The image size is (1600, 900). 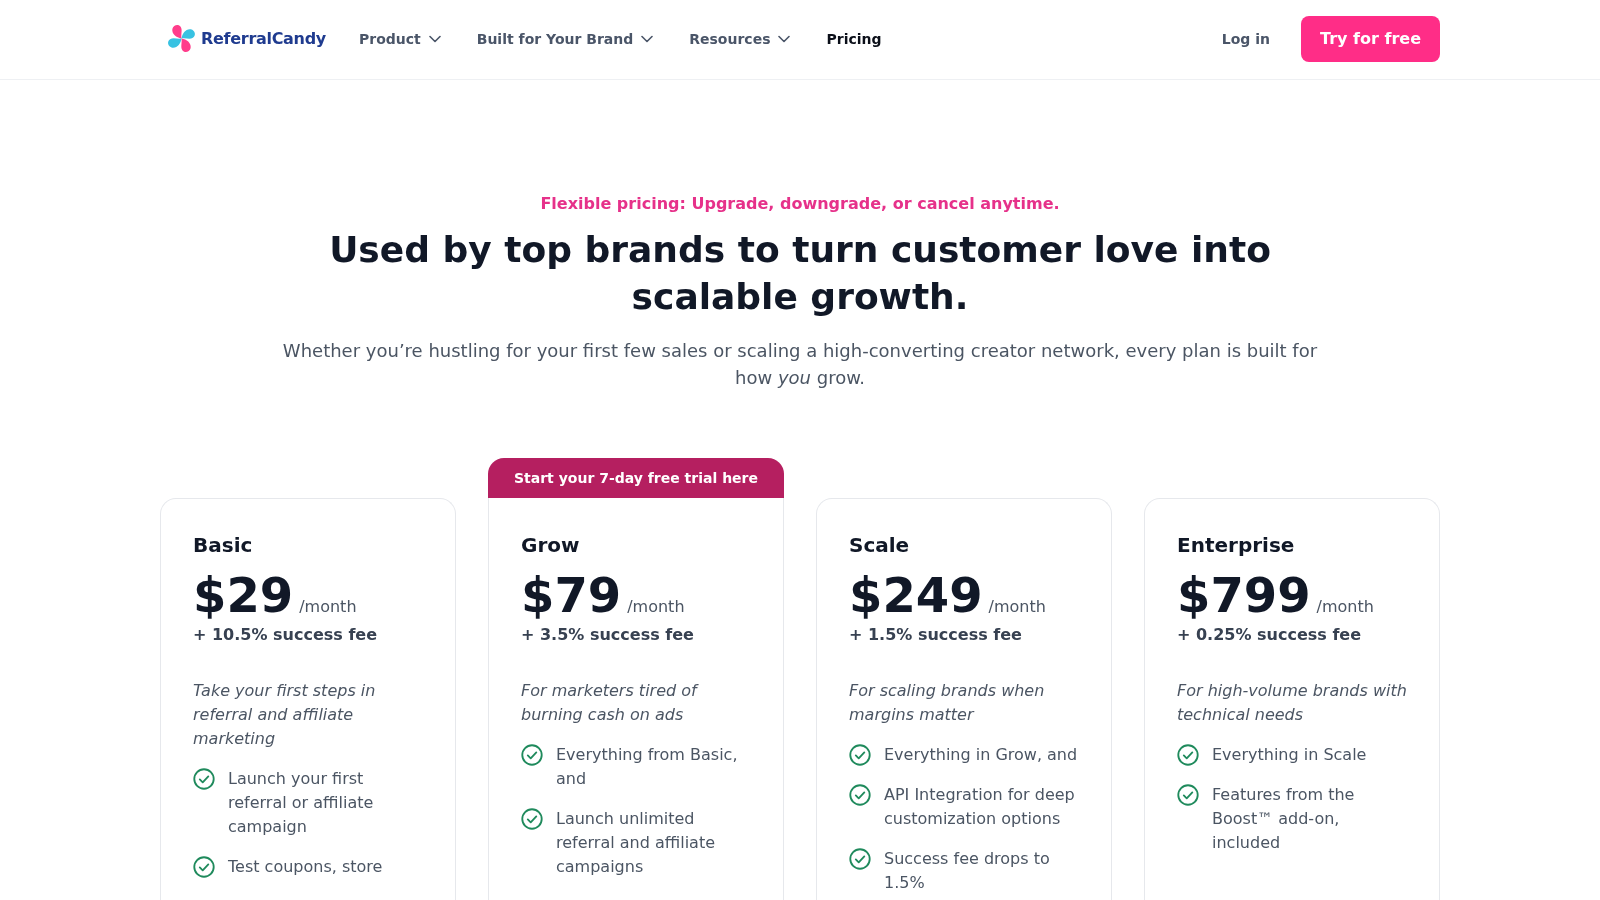 I want to click on try-free-button: Try for free, so click(x=1370, y=38).